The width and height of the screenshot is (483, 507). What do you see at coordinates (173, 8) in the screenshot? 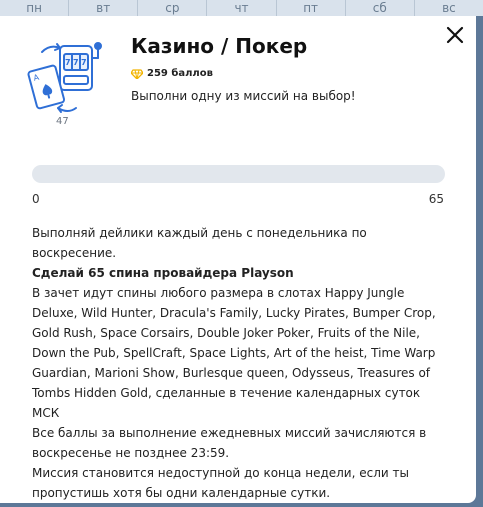
I see `weekday-wed: ср` at bounding box center [173, 8].